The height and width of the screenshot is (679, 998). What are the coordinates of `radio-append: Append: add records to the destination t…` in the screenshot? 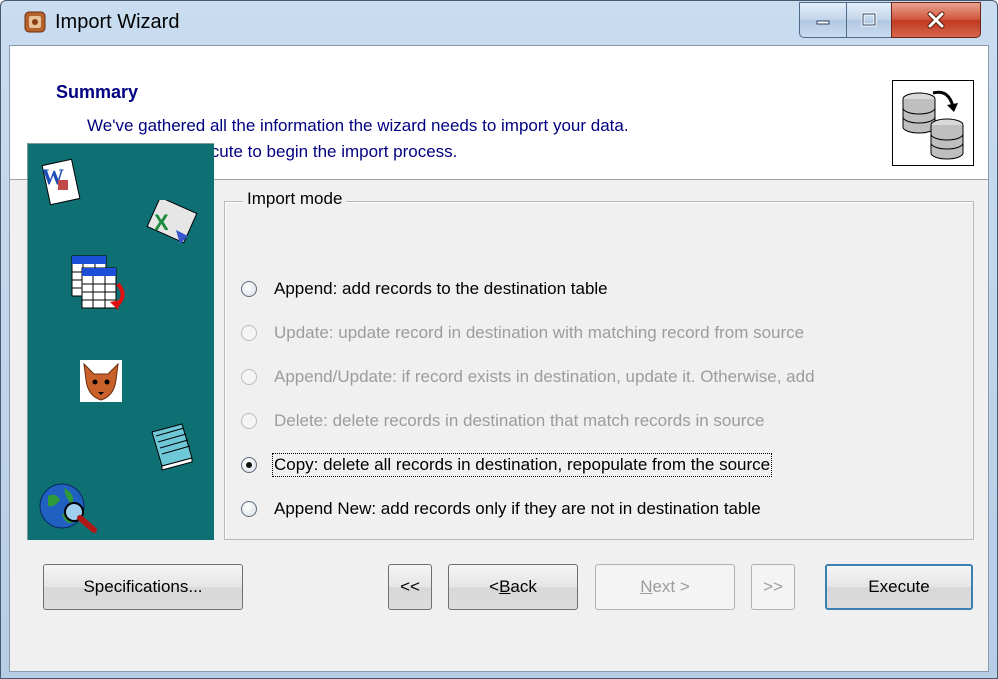 It's located at (424, 289).